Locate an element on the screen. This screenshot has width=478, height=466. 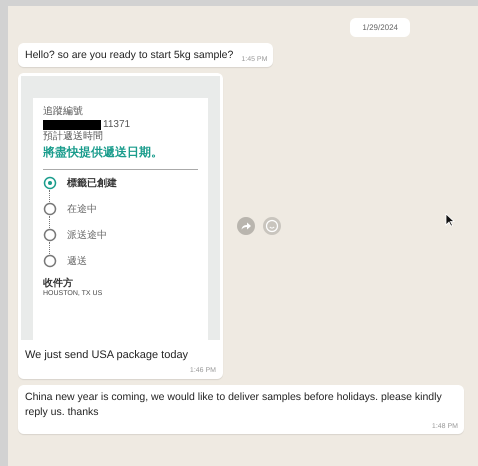
tracking-number: 11371 is located at coordinates (116, 125).